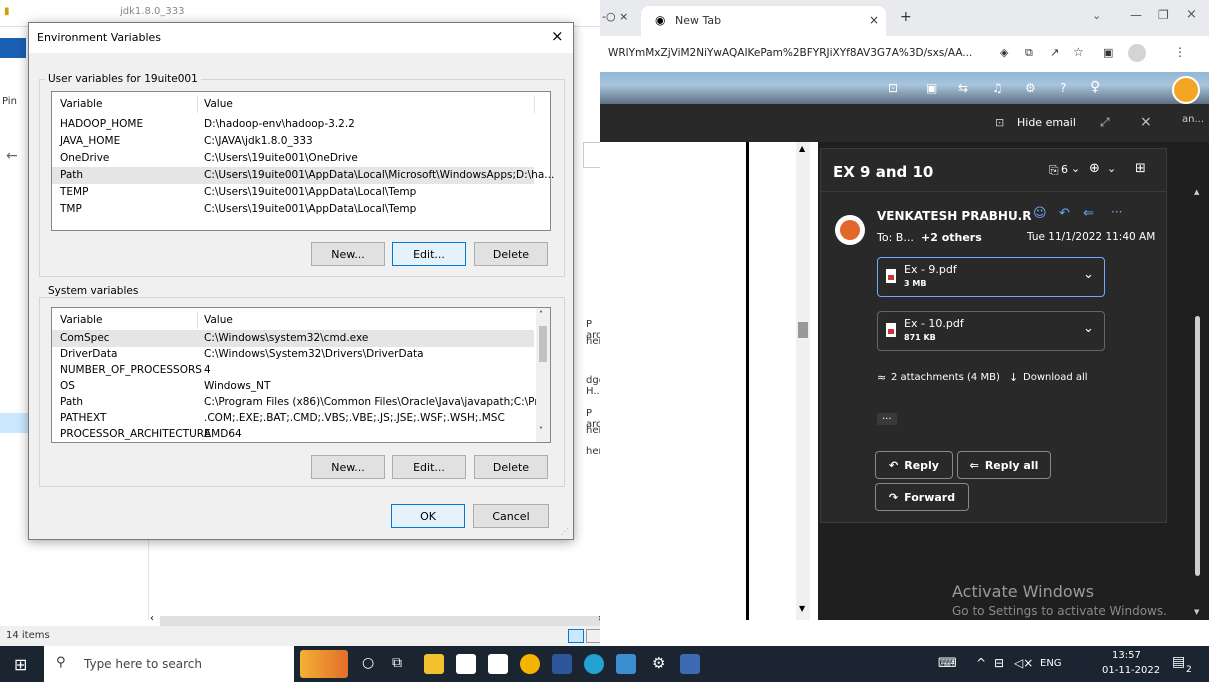 This screenshot has width=1209, height=682. I want to click on smiley-icon: ☺, so click(1040, 213).